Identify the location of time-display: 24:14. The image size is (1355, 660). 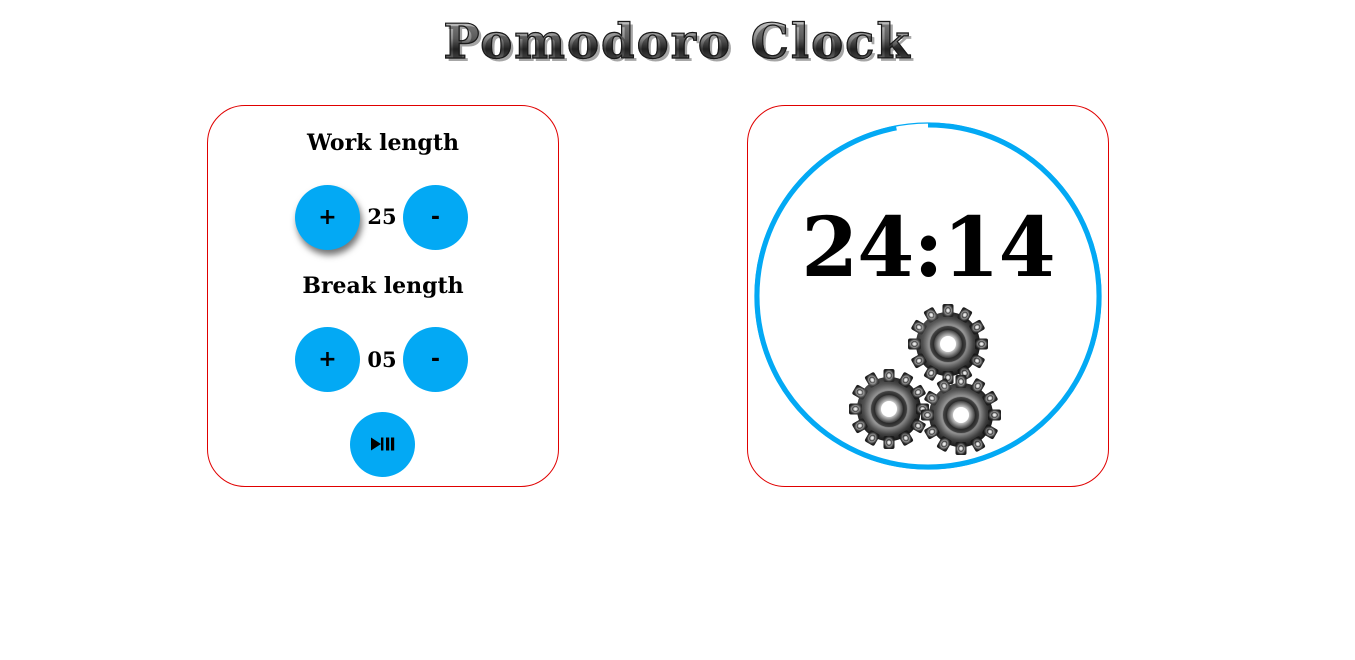
(928, 248).